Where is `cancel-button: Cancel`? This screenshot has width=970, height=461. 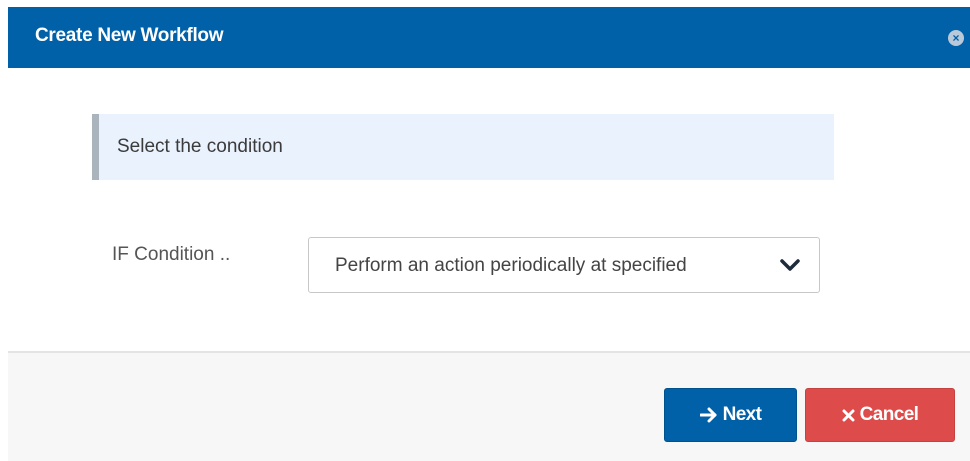 cancel-button: Cancel is located at coordinates (880, 415).